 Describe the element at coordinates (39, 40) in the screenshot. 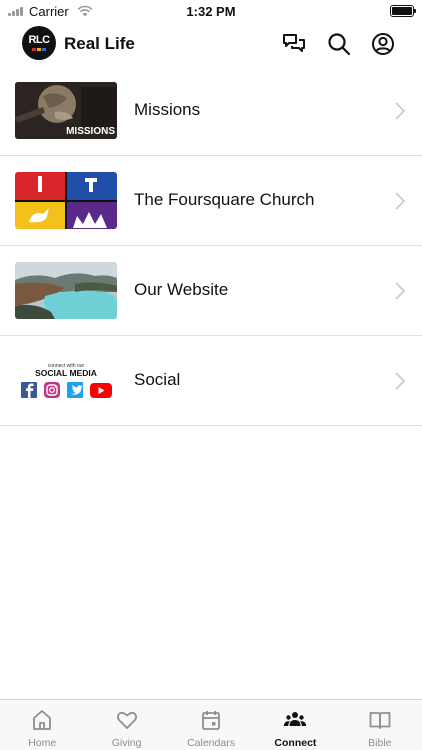

I see `logo-text: RLC` at that location.